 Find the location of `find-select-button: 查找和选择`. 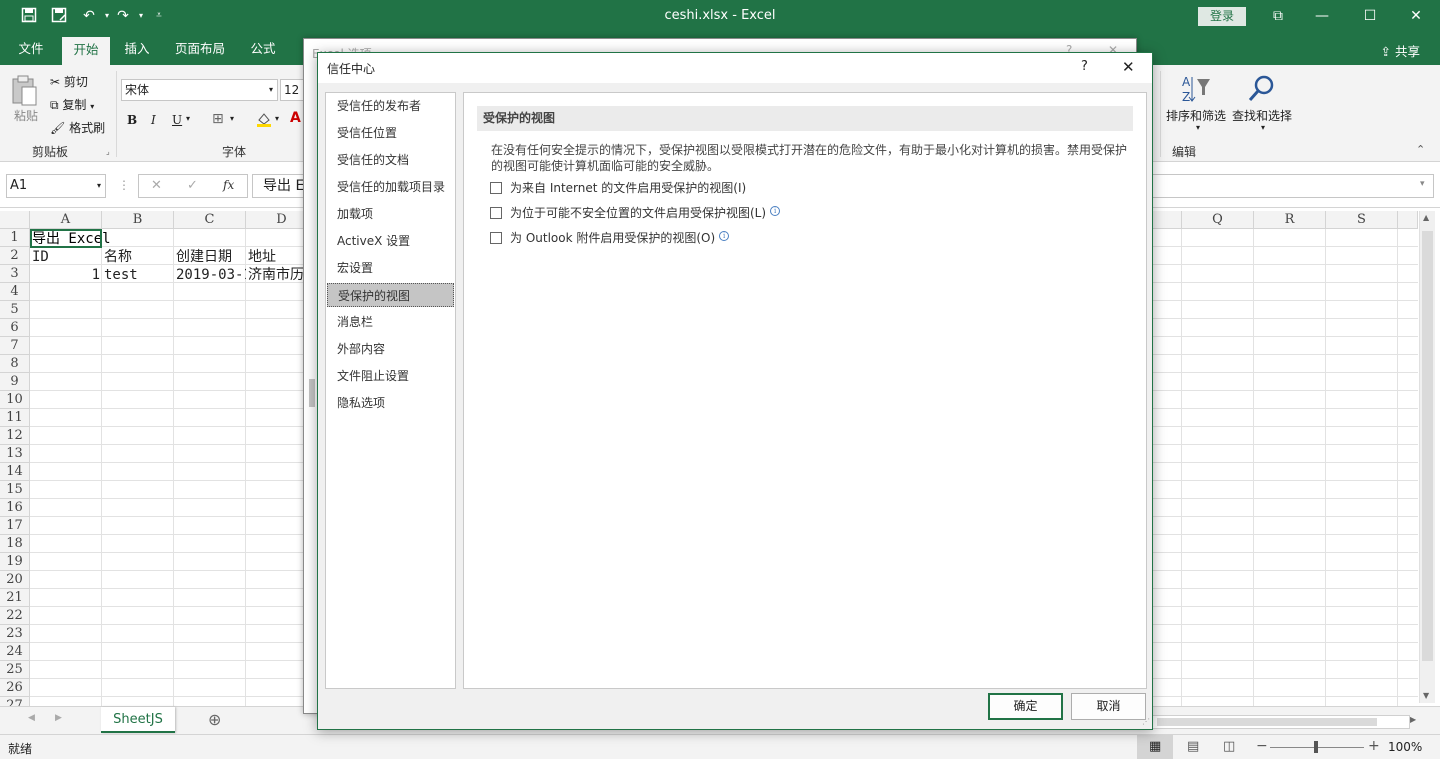

find-select-button: 查找和选择 is located at coordinates (1262, 115).